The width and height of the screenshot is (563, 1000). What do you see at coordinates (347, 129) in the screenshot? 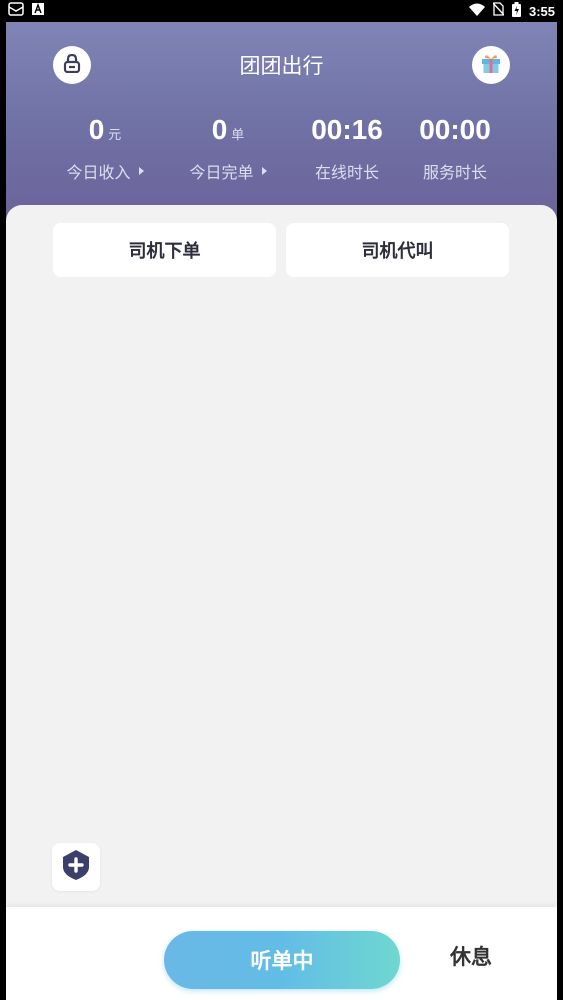
I see `stat-value: 00:16` at bounding box center [347, 129].